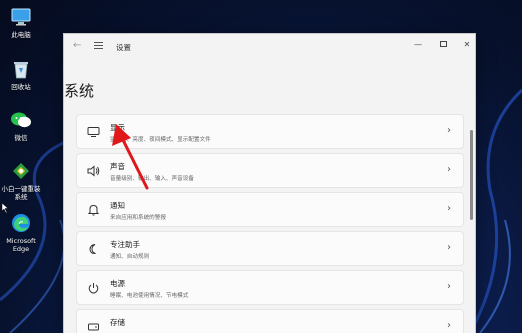  I want to click on desktop-icon-wechat: 微信, so click(21, 125).